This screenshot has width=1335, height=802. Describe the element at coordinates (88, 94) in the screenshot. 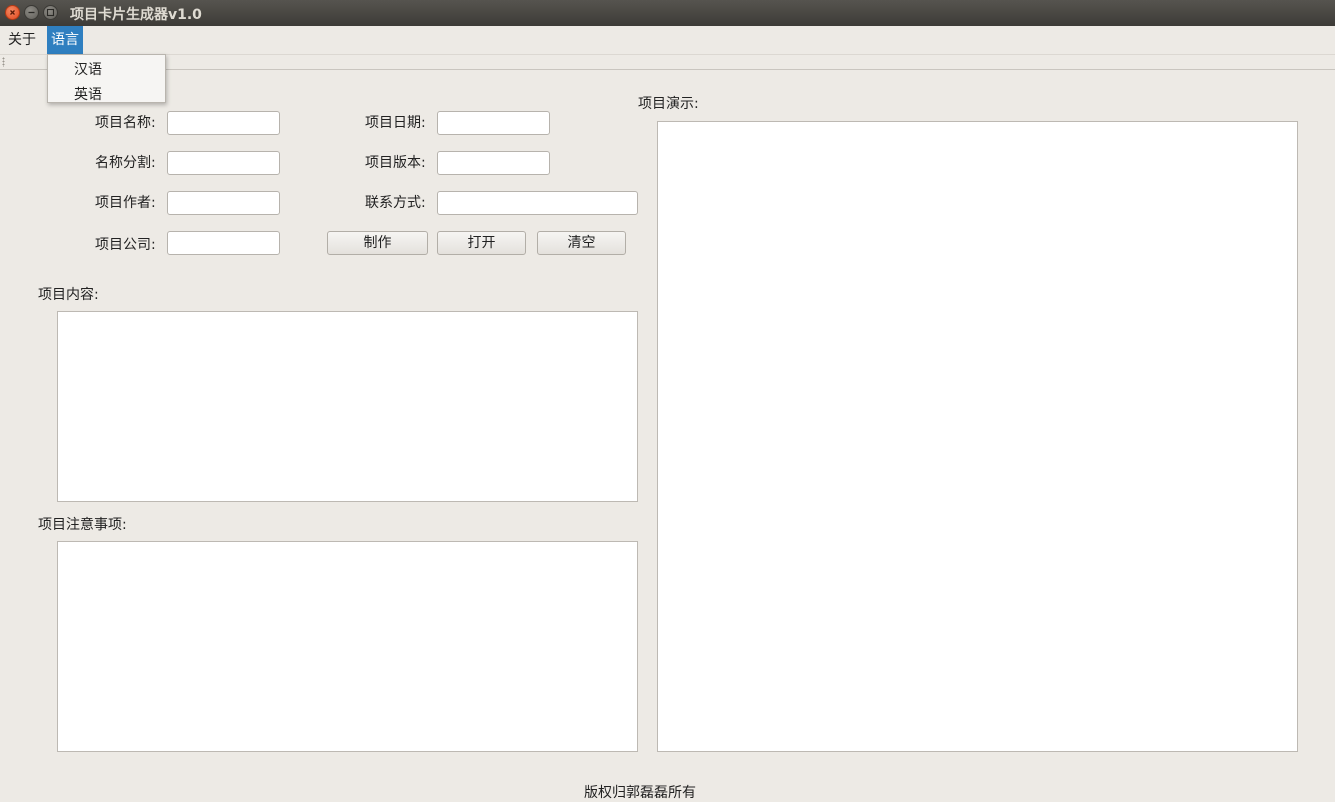

I see `menu-item-english: 英语` at that location.